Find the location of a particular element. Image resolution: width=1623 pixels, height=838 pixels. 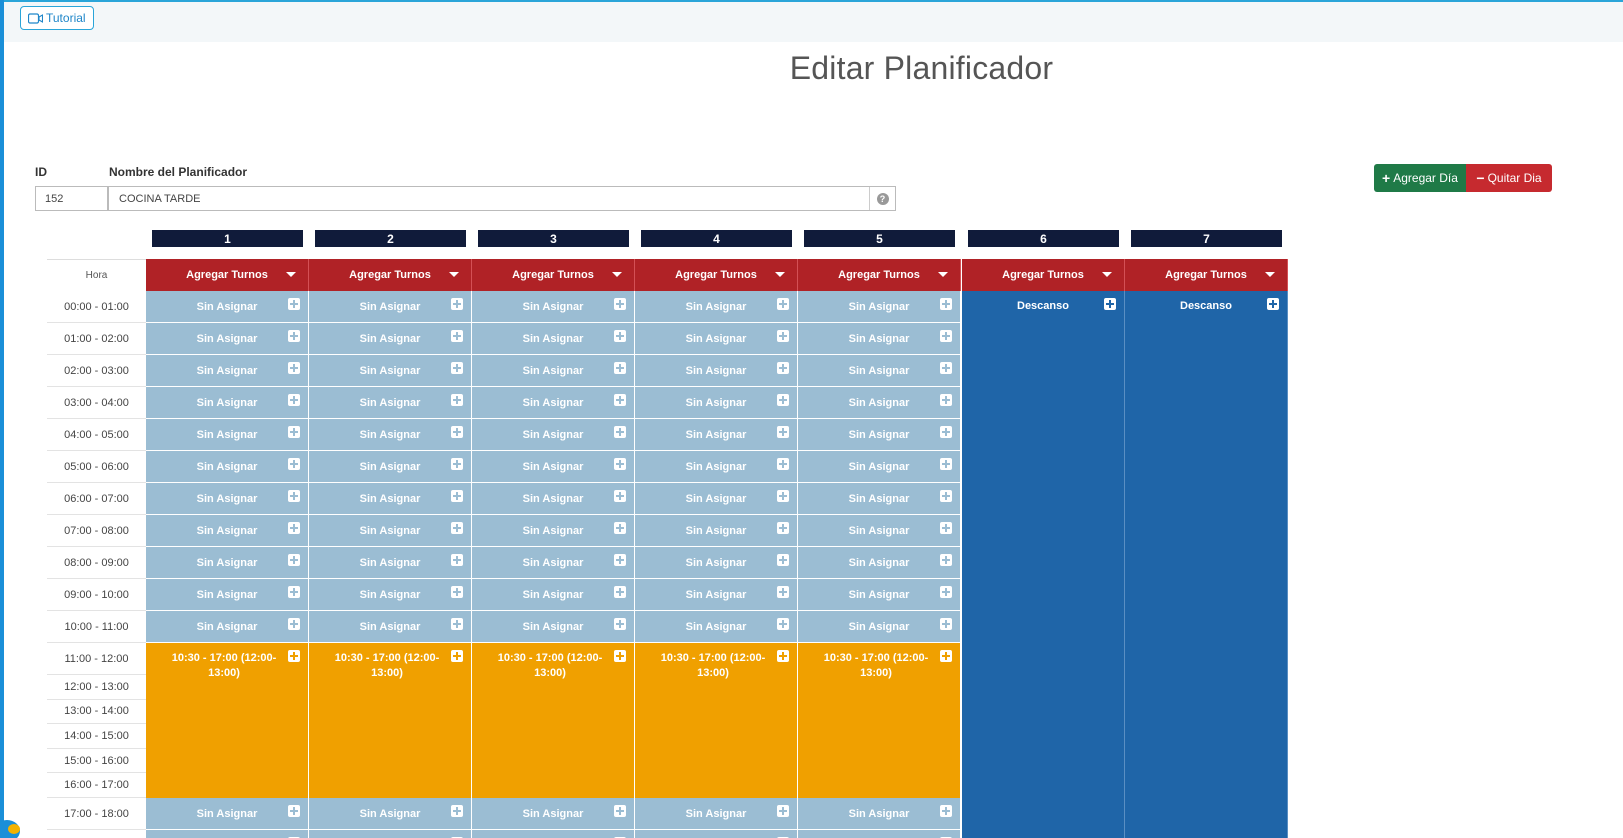

add-shifts-dropdown-day-3: Agregar Turnos is located at coordinates (553, 275).